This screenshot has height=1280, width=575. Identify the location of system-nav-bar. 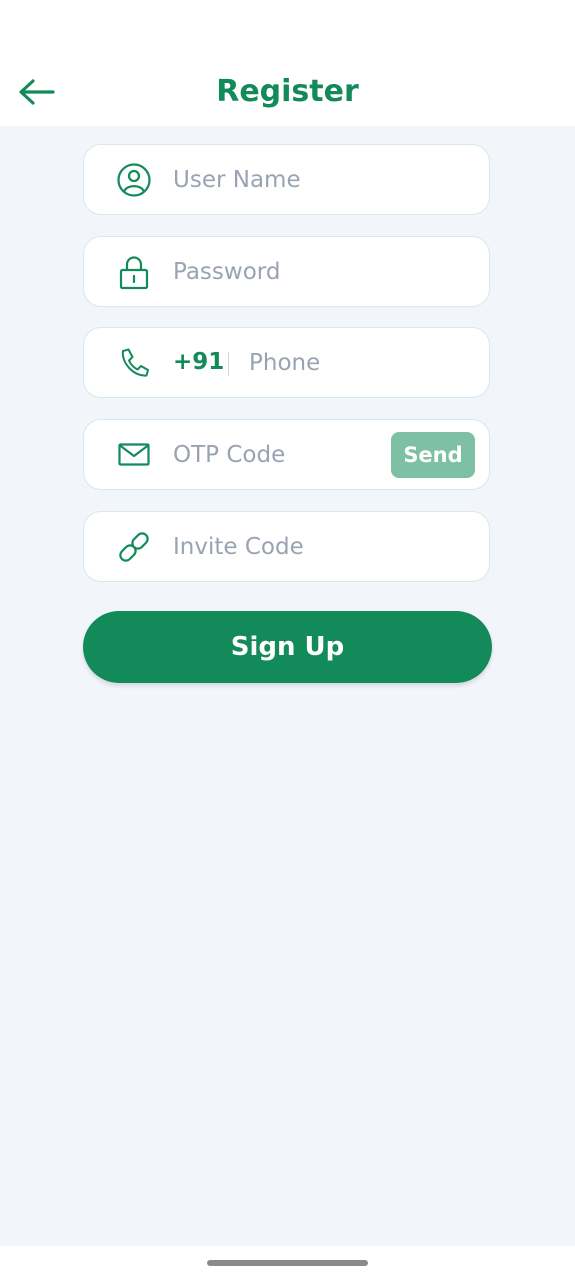
(287, 1263).